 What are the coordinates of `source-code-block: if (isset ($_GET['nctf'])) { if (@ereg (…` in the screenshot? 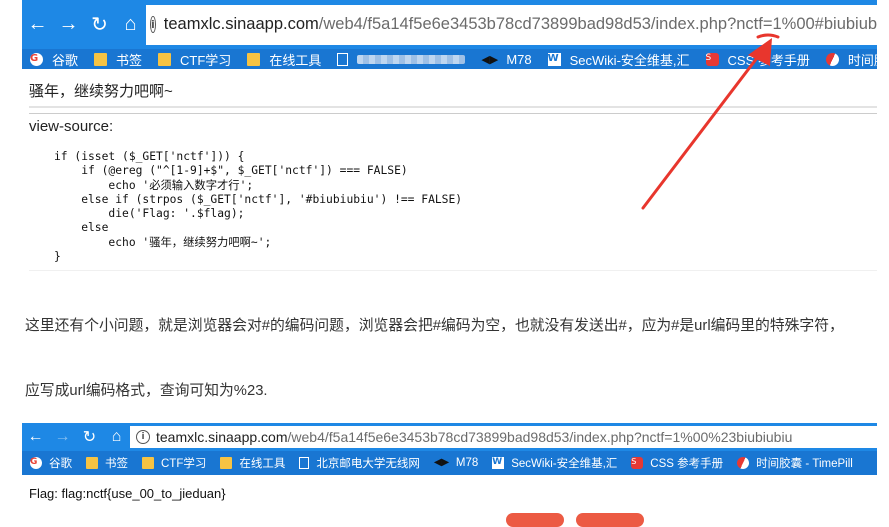 It's located at (258, 207).